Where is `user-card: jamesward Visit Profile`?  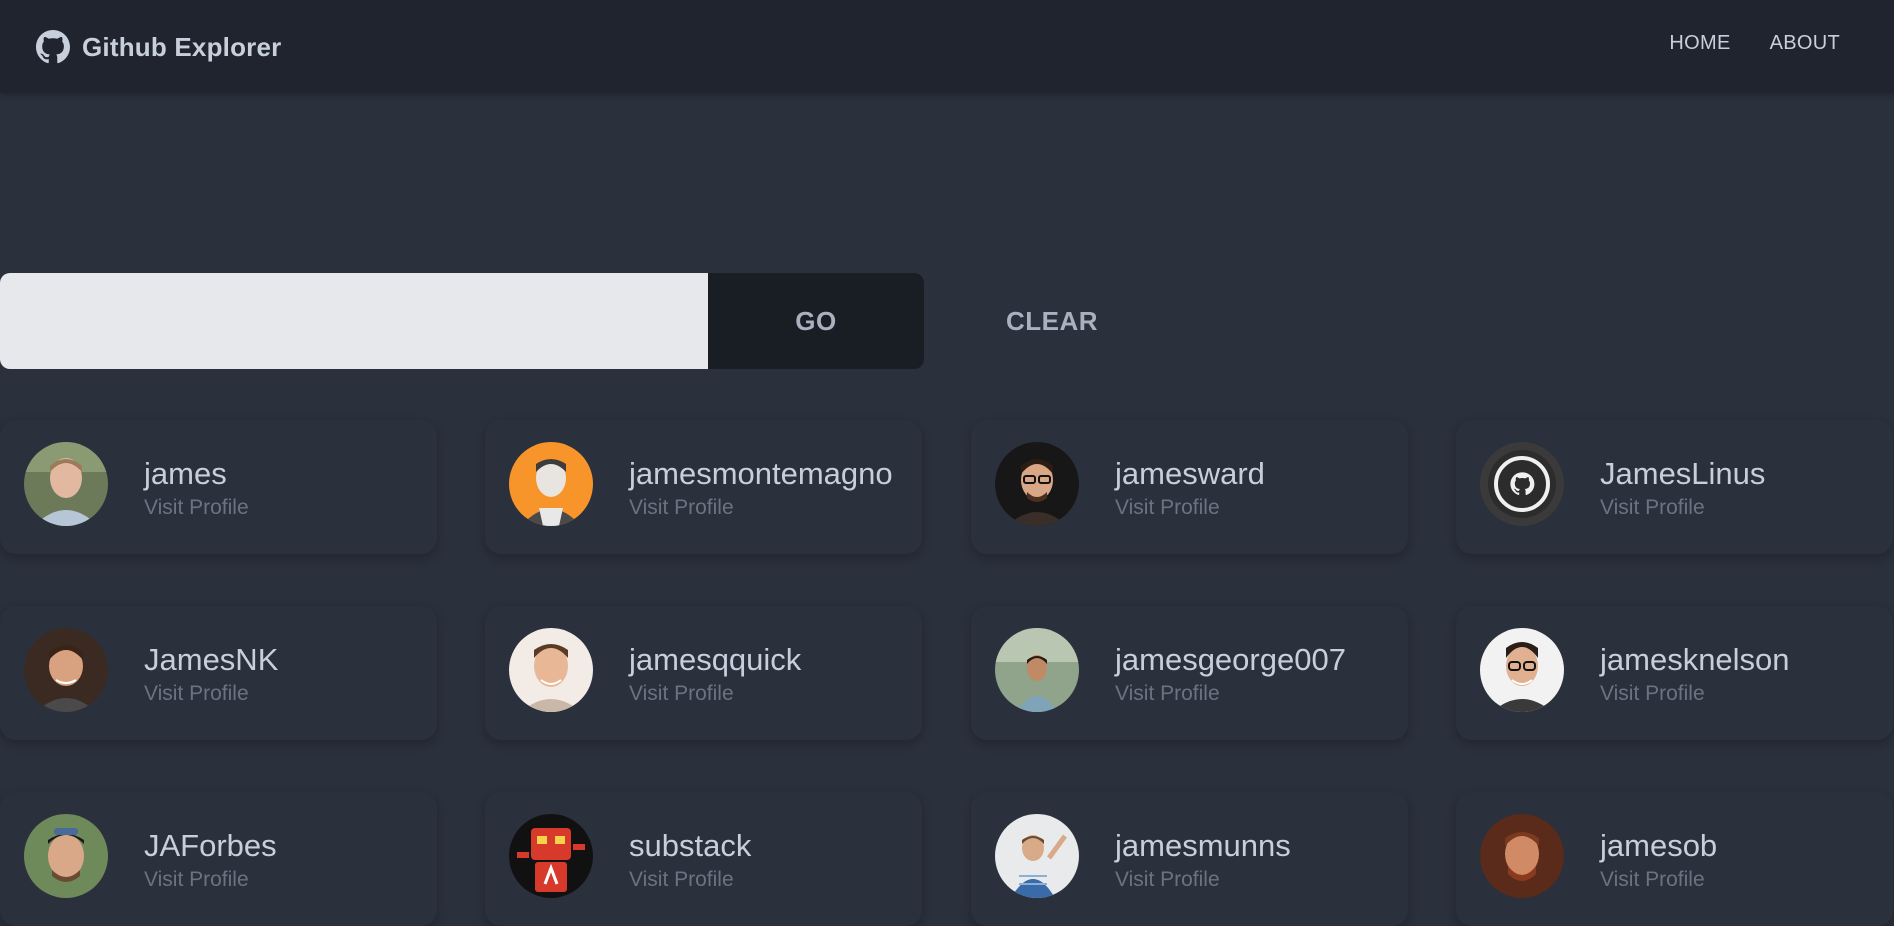 user-card: jamesward Visit Profile is located at coordinates (1189, 487).